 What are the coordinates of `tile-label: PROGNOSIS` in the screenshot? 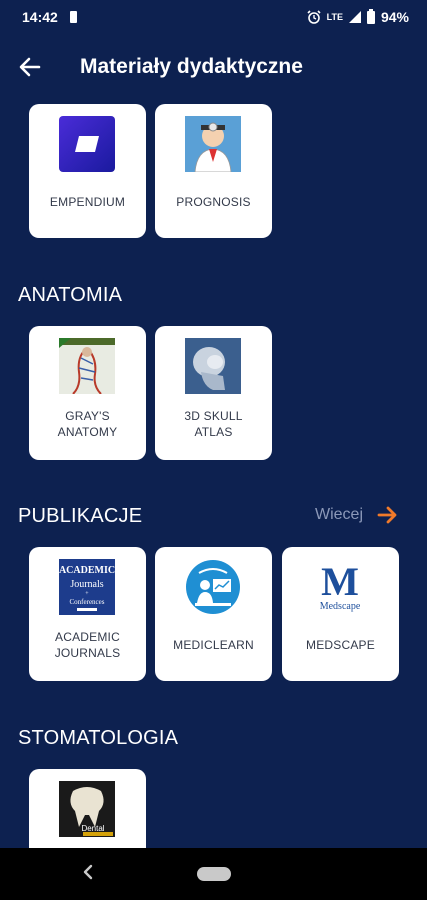 It's located at (213, 202).